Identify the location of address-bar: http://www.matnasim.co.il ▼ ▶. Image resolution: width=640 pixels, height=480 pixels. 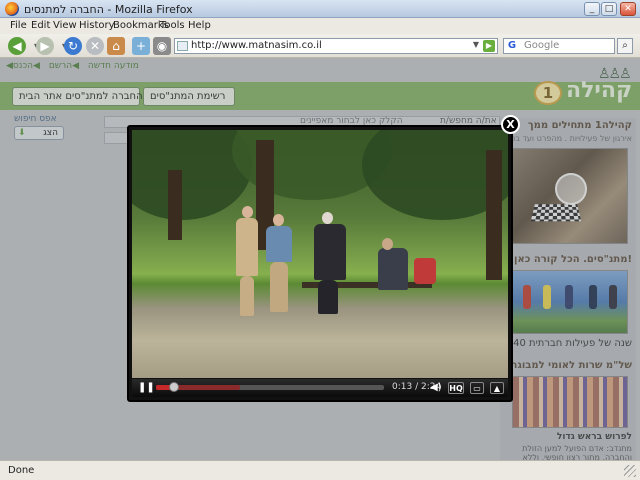
(336, 46).